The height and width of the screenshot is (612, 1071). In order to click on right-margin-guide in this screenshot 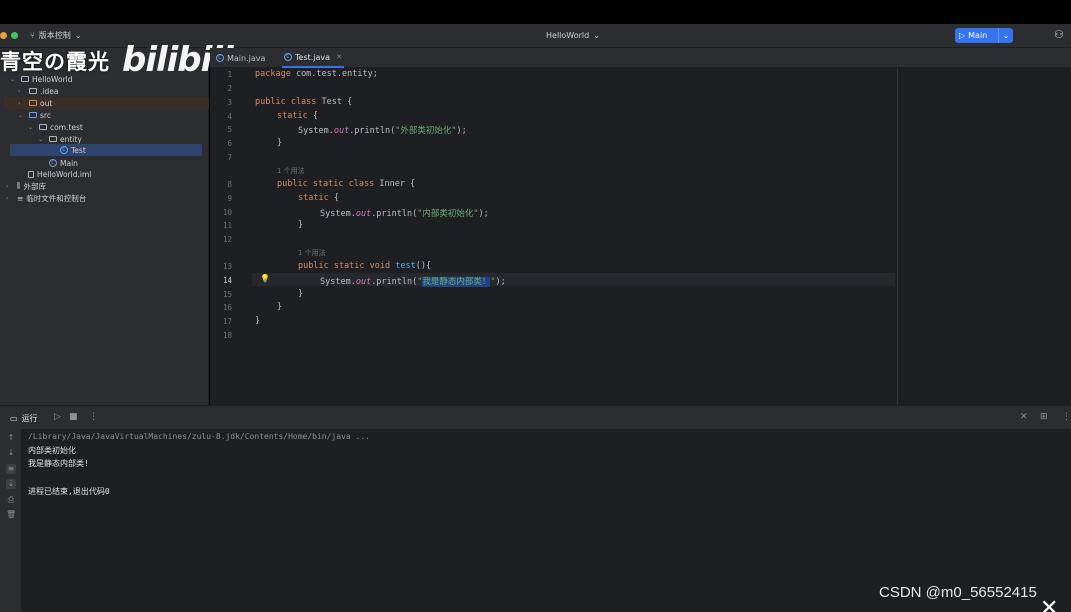, I will do `click(897, 236)`.